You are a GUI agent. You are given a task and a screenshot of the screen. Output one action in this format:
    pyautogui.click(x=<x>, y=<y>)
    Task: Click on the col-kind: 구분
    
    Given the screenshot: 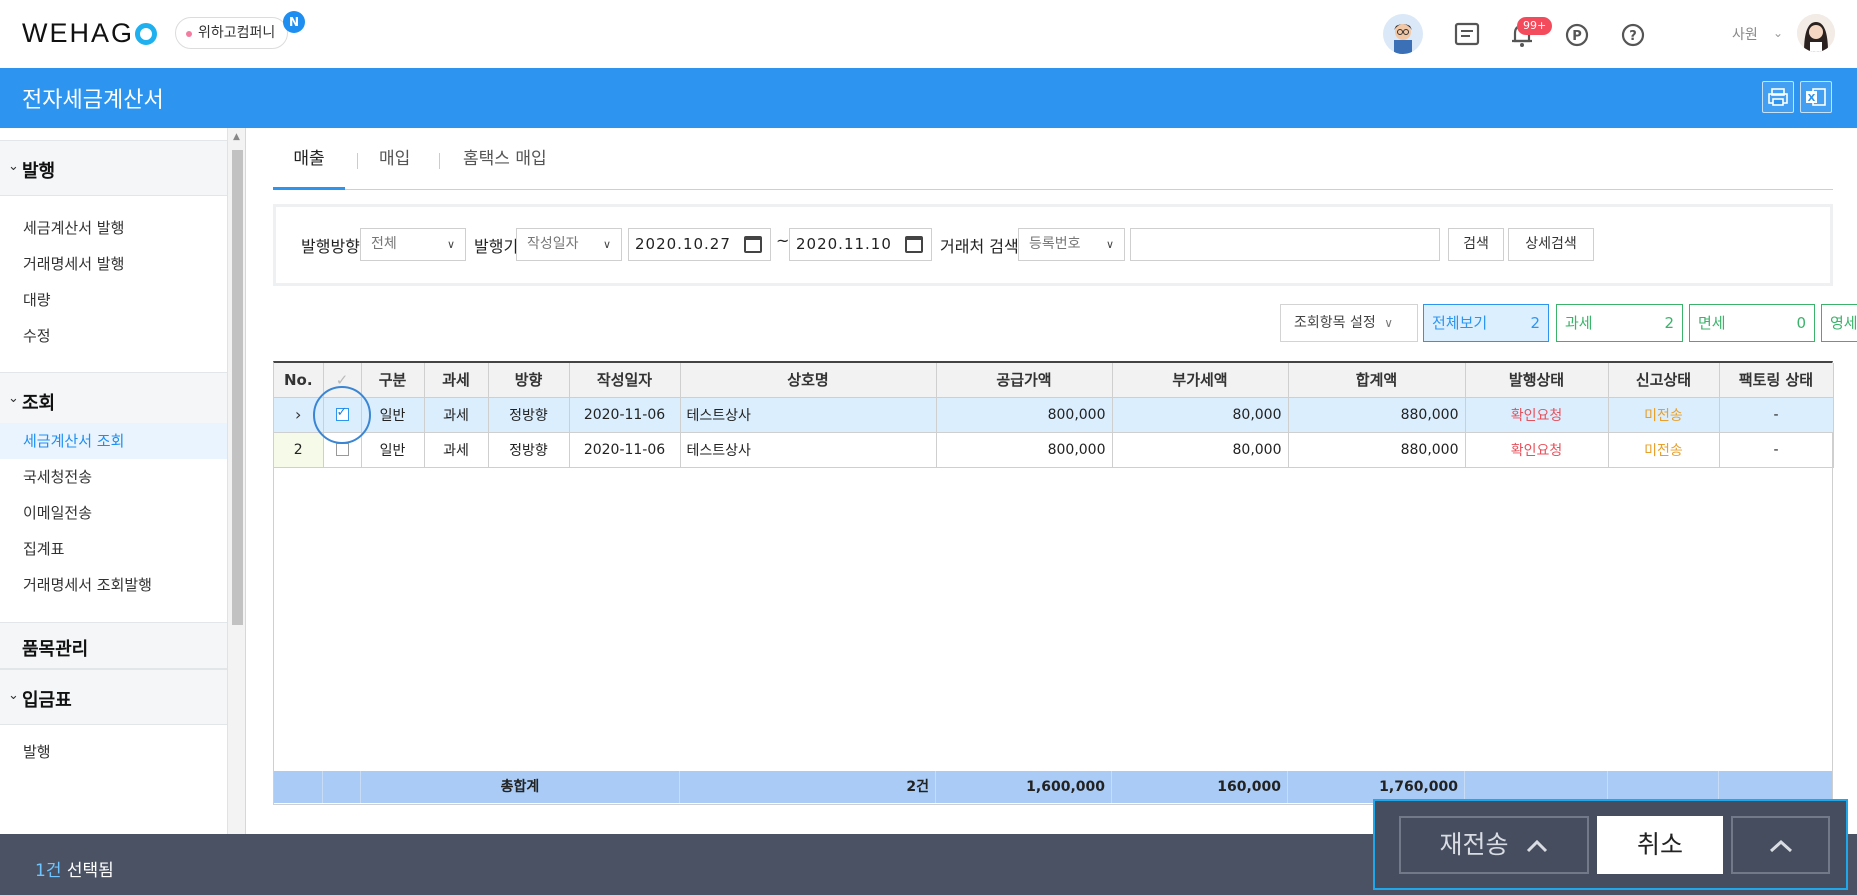 What is the action you would take?
    pyautogui.click(x=393, y=380)
    